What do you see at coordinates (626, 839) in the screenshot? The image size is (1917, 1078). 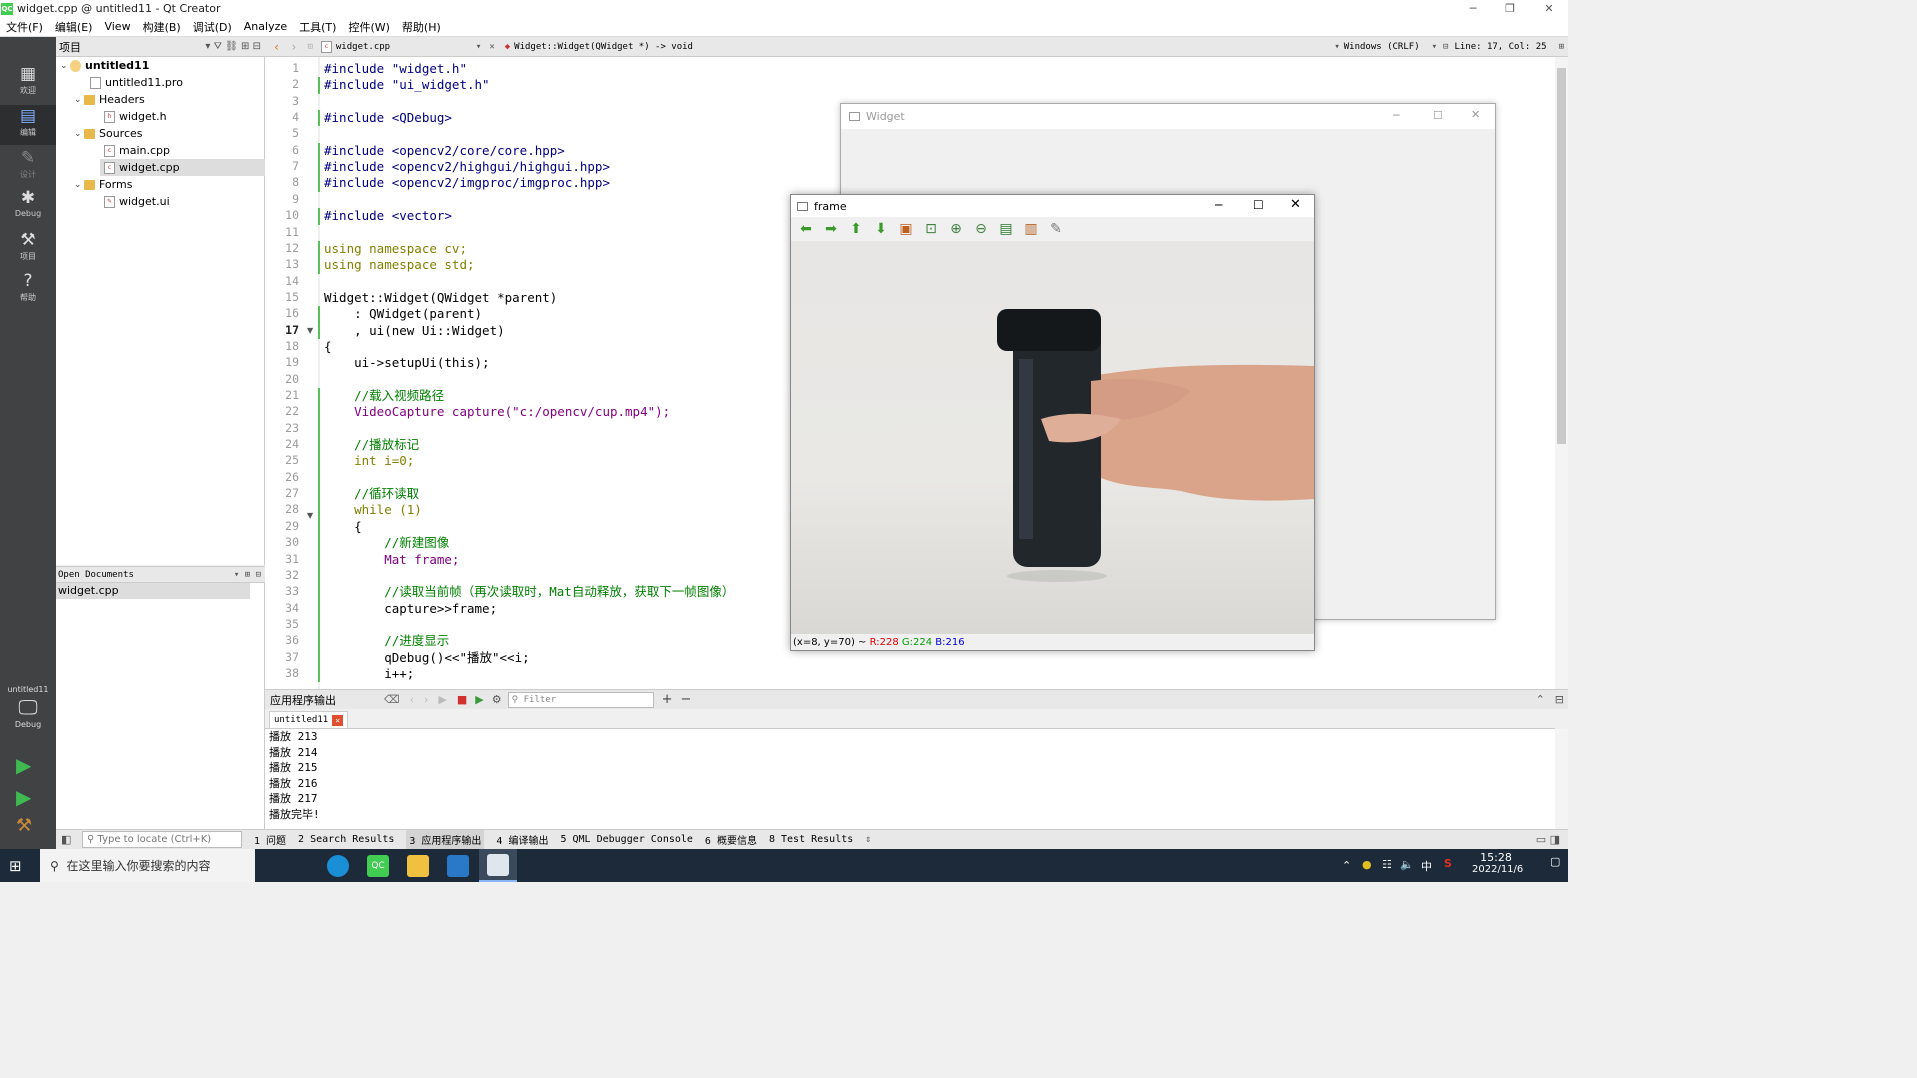 I see `pane-qml-debugger: 5 QML Debugger Console` at bounding box center [626, 839].